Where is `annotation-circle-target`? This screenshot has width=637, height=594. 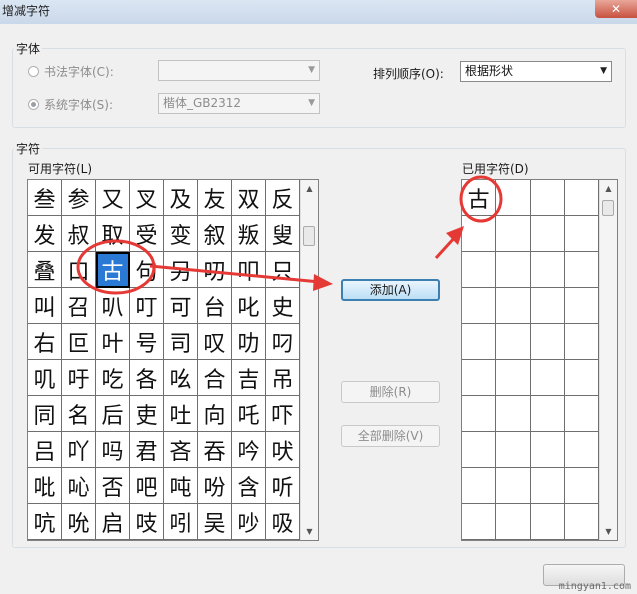 annotation-circle-target is located at coordinates (481, 199).